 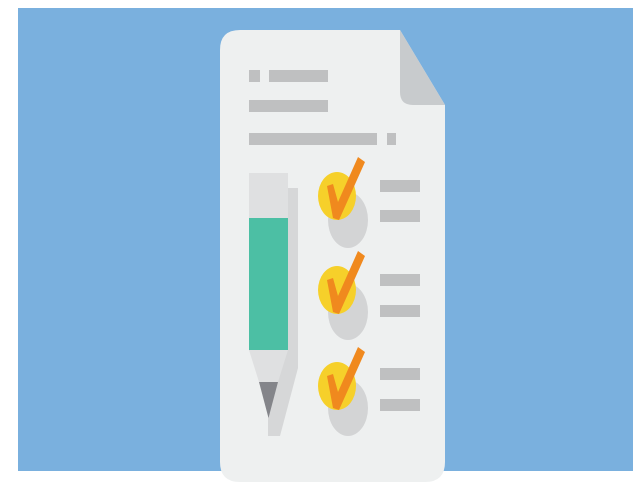 I want to click on header-line-3-end, so click(x=391, y=139).